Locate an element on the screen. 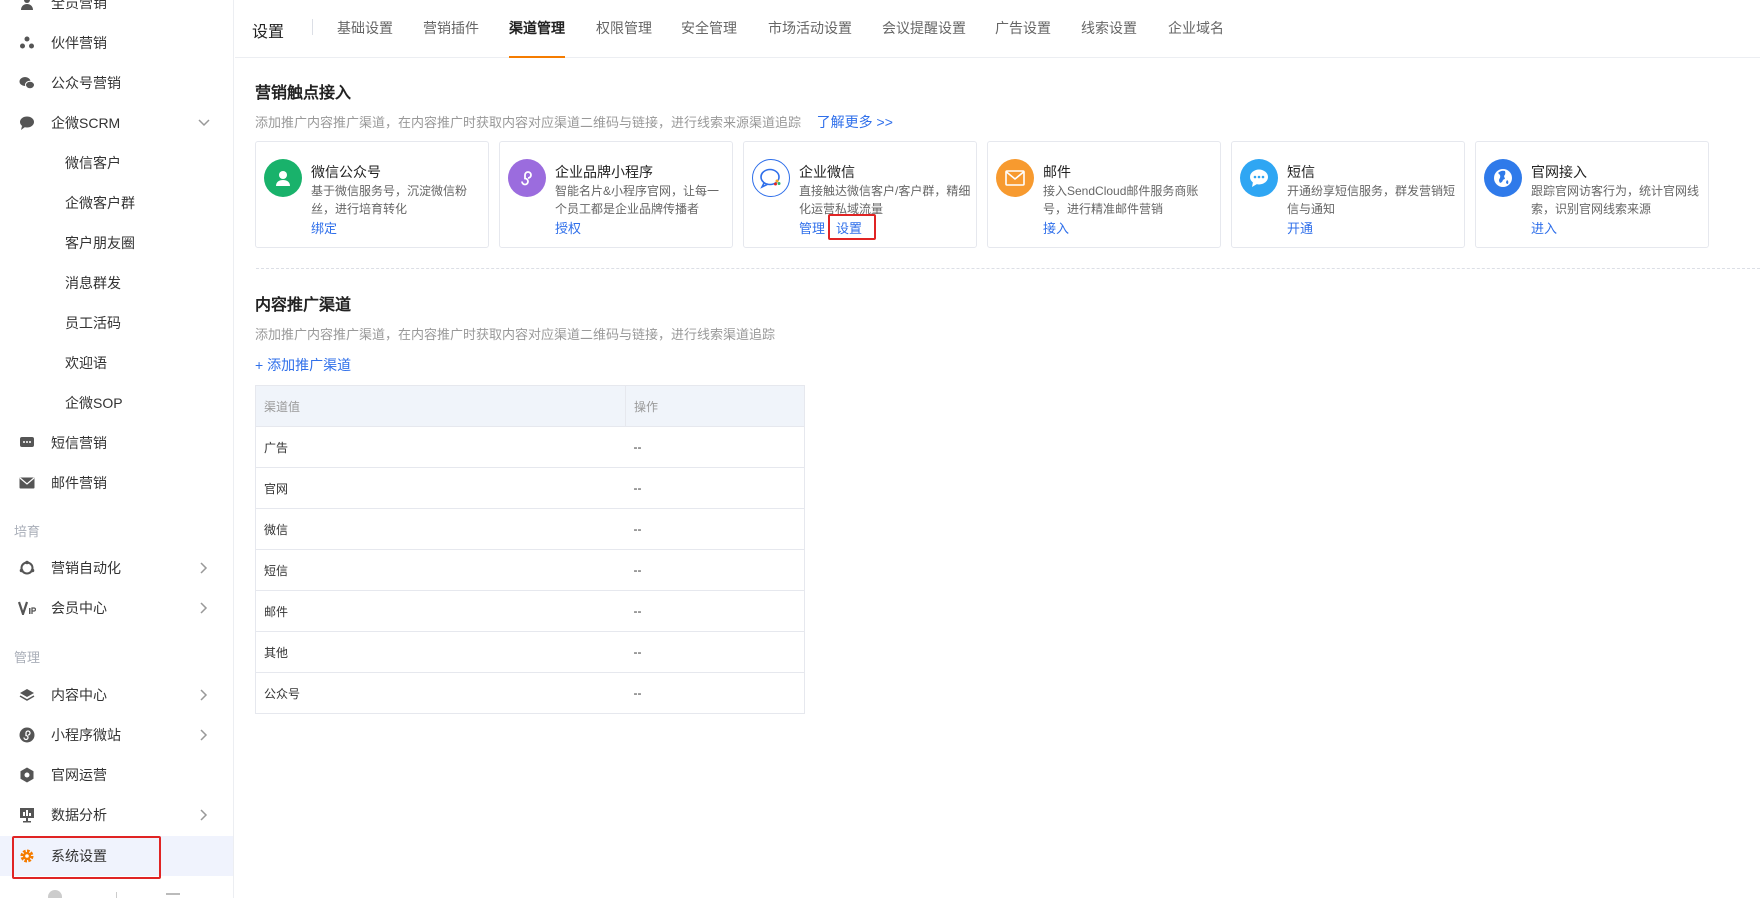 Image resolution: width=1760 pixels, height=898 pixels. nav-item-data-analysis: 数据分析 is located at coordinates (116, 815).